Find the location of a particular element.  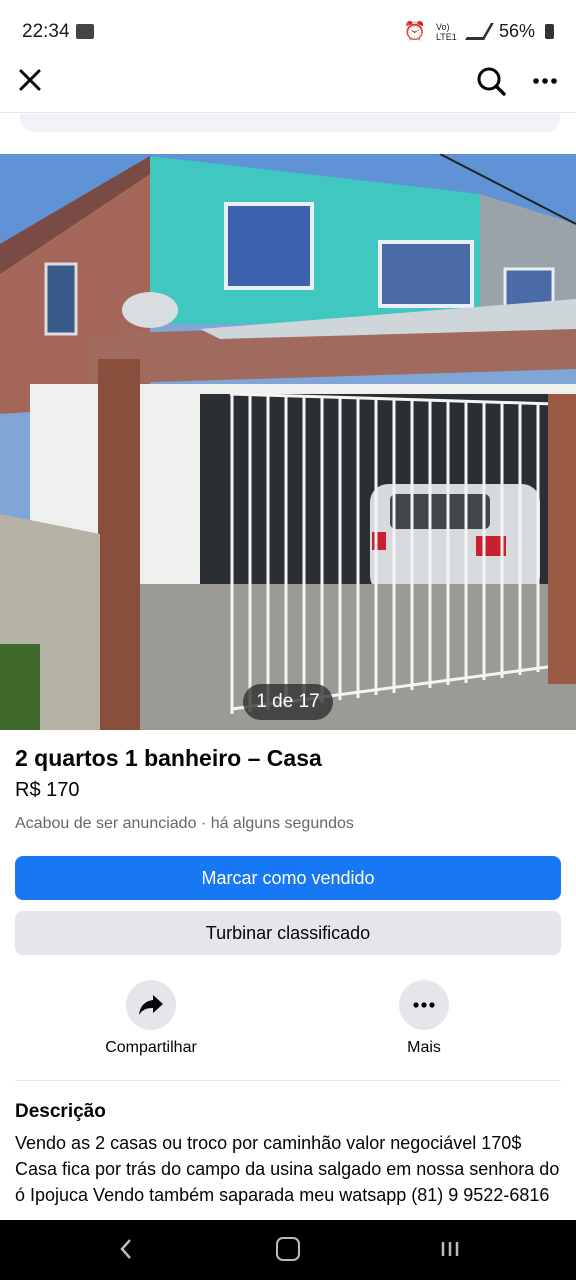

alarm-icon: ⏰ is located at coordinates (414, 31).